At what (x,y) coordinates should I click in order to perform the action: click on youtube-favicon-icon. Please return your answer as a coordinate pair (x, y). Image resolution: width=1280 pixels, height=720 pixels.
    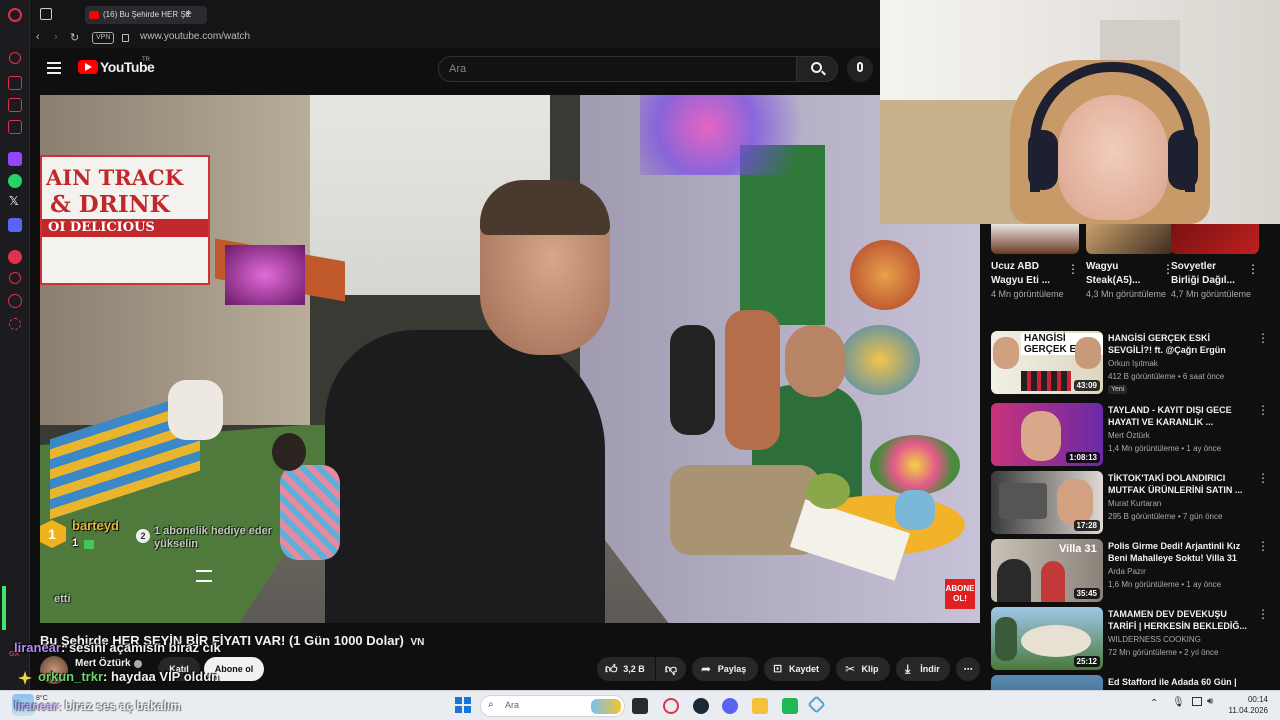
    Looking at the image, I should click on (94, 15).